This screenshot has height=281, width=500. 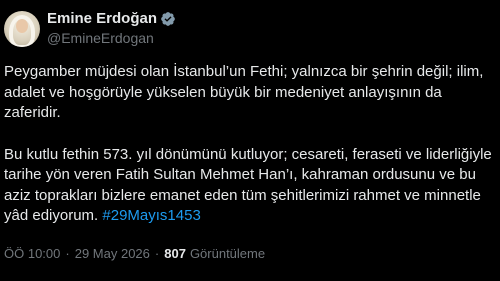 What do you see at coordinates (151, 215) in the screenshot?
I see `hashtag-link: #29Mayıs1453` at bounding box center [151, 215].